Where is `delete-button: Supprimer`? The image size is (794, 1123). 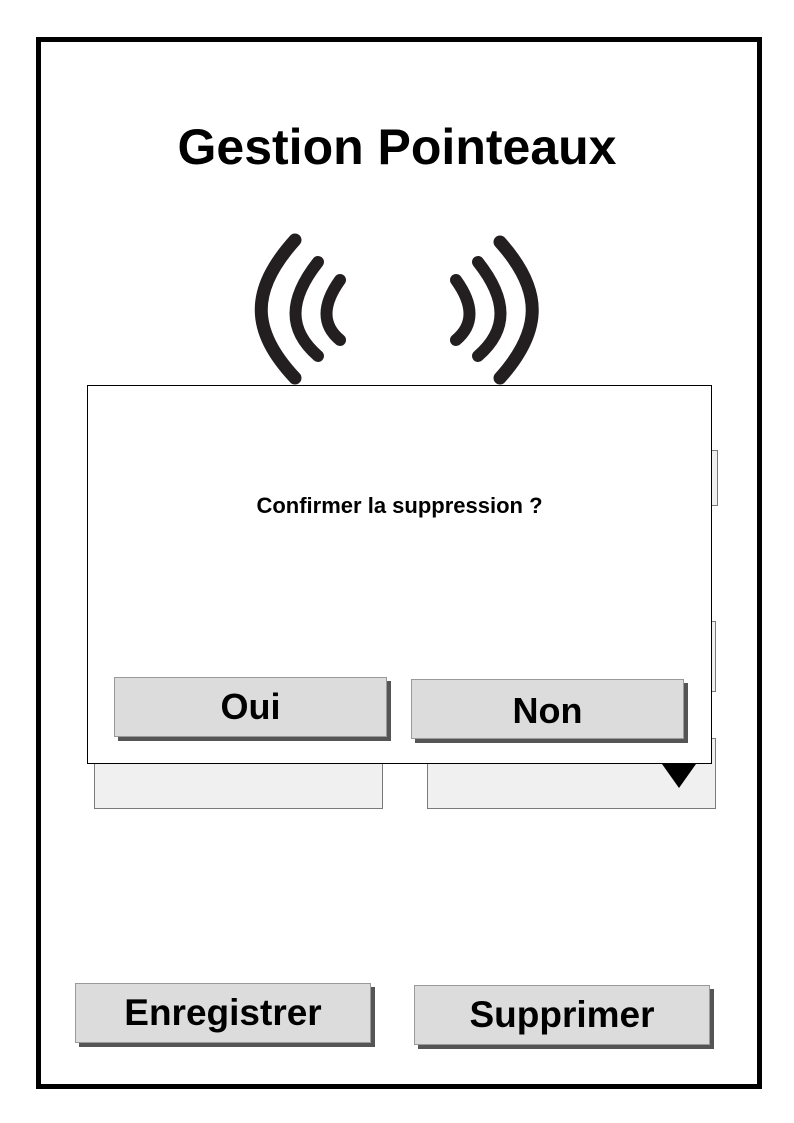
delete-button: Supprimer is located at coordinates (562, 1015).